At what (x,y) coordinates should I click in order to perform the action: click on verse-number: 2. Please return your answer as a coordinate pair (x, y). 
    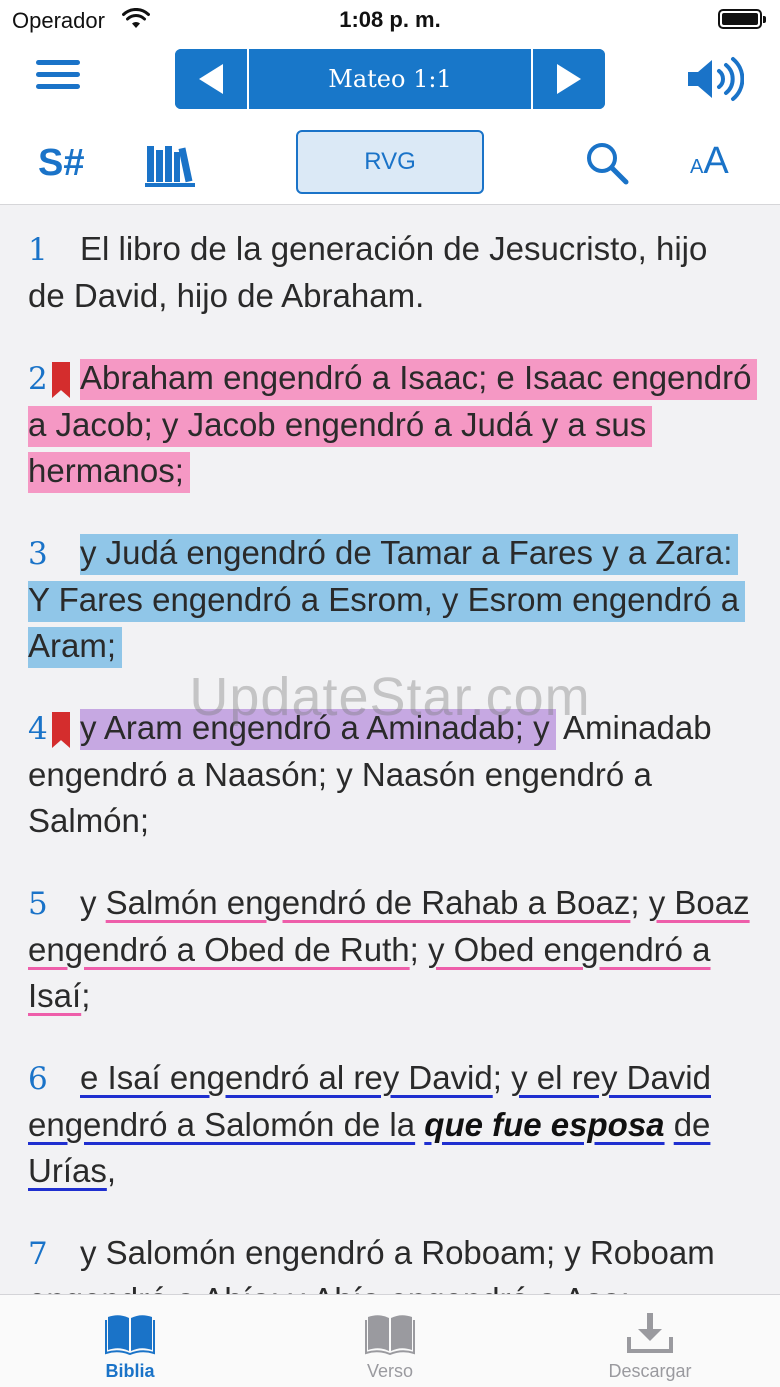
    Looking at the image, I should click on (54, 379).